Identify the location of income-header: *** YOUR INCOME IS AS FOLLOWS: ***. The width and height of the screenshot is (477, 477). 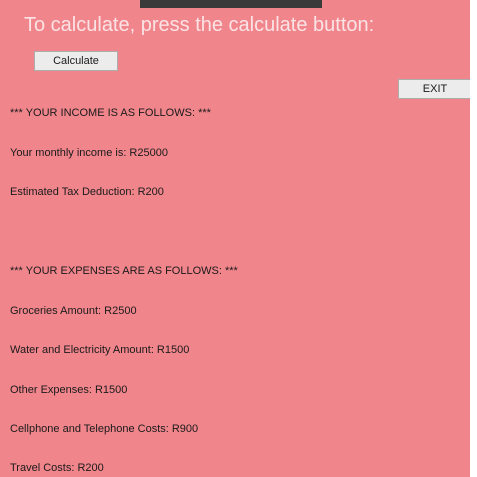
(110, 113).